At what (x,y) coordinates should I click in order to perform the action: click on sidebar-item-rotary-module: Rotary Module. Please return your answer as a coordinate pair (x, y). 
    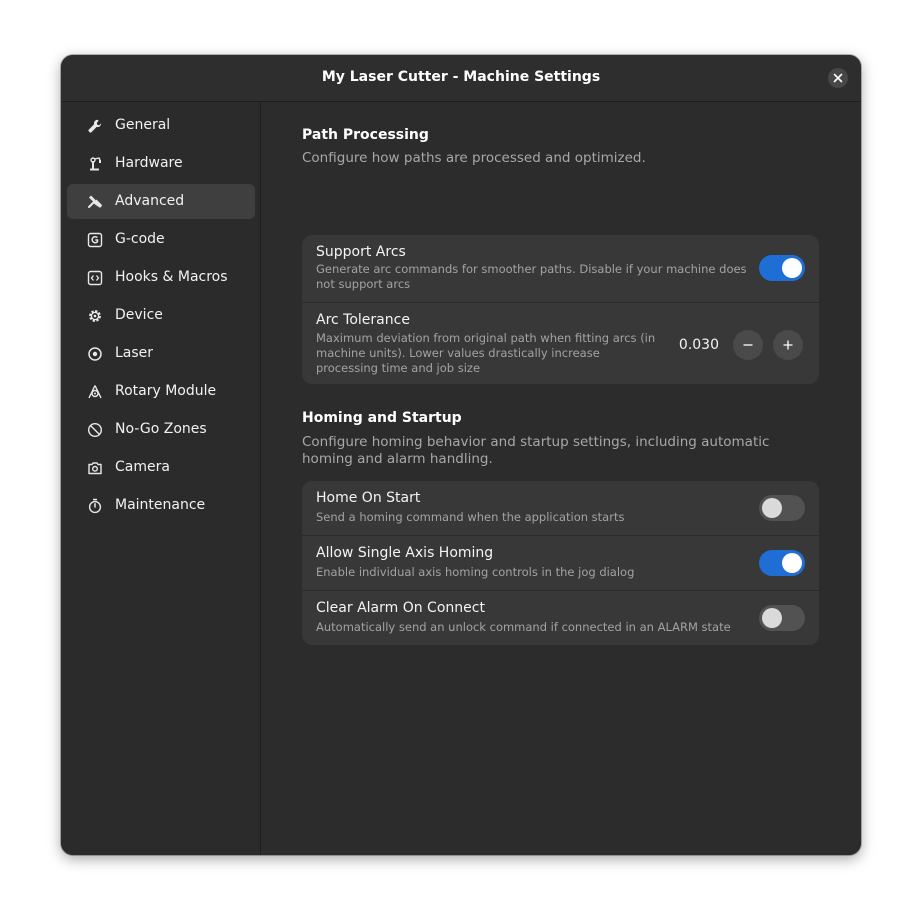
    Looking at the image, I should click on (161, 391).